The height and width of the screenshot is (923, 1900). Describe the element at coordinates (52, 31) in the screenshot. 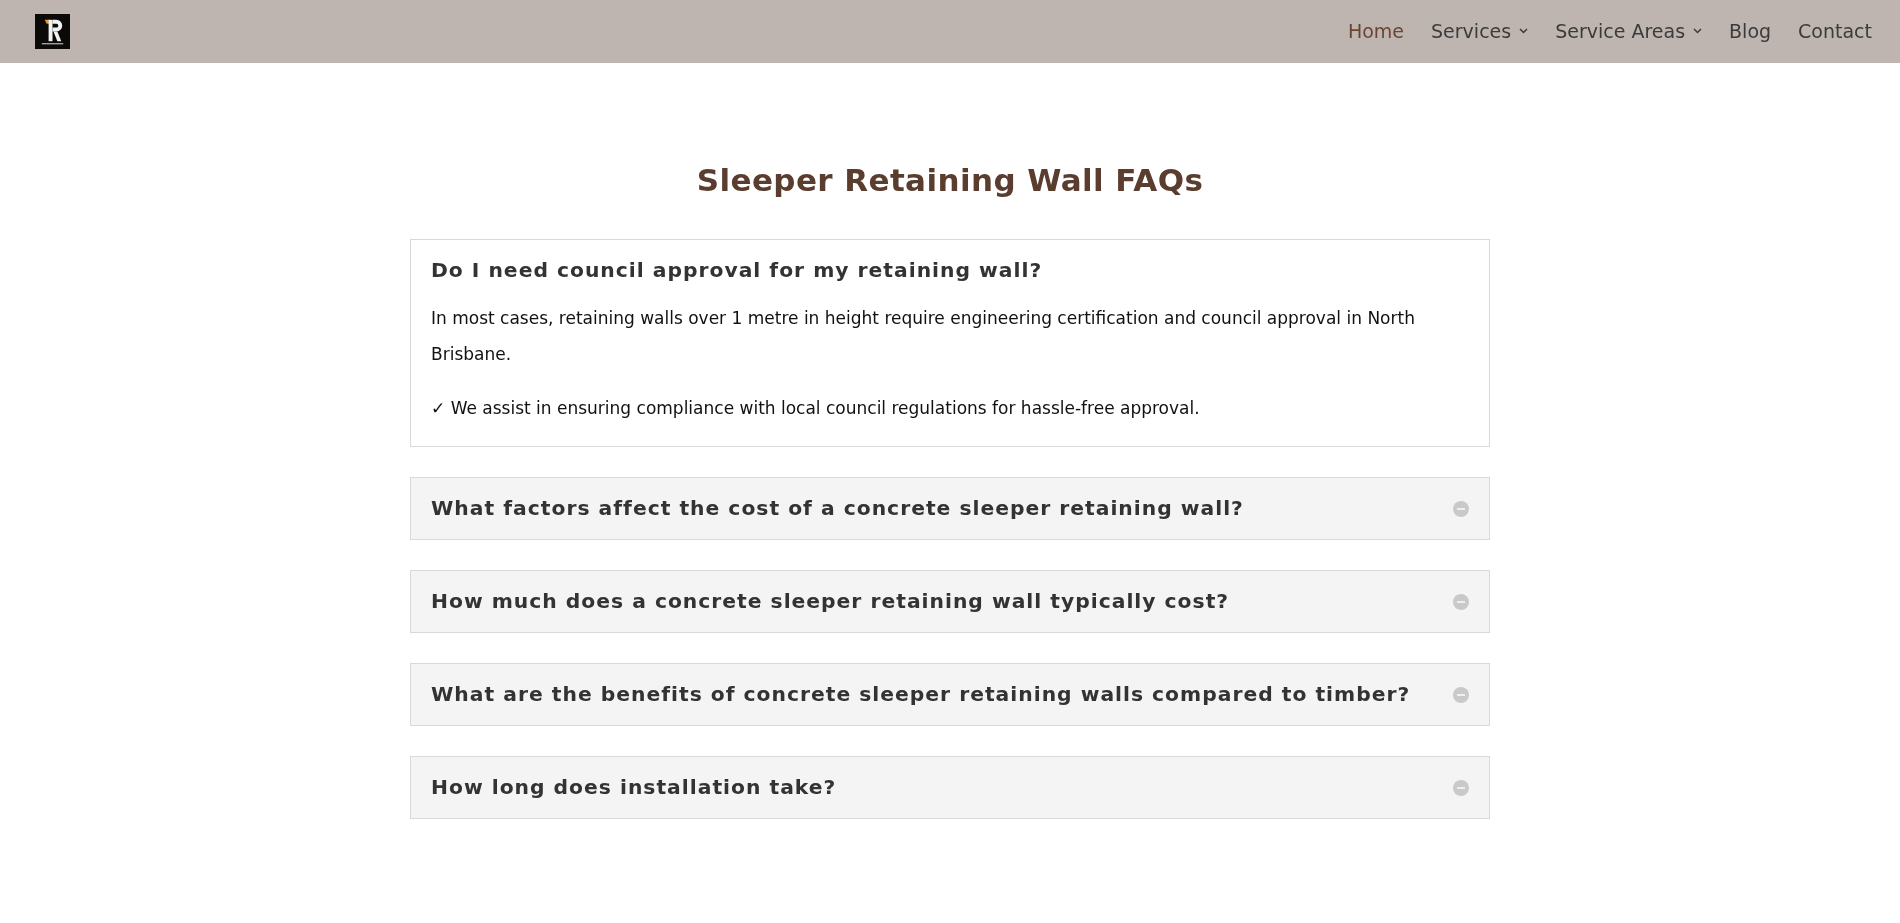

I see `logo-icon` at that location.